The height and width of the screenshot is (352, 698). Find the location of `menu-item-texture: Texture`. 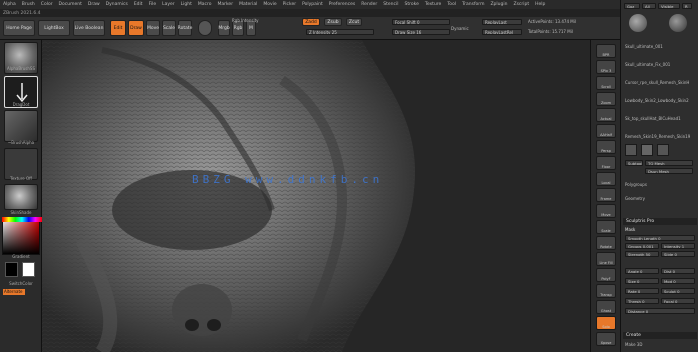

menu-item-texture: Texture is located at coordinates (433, 4).